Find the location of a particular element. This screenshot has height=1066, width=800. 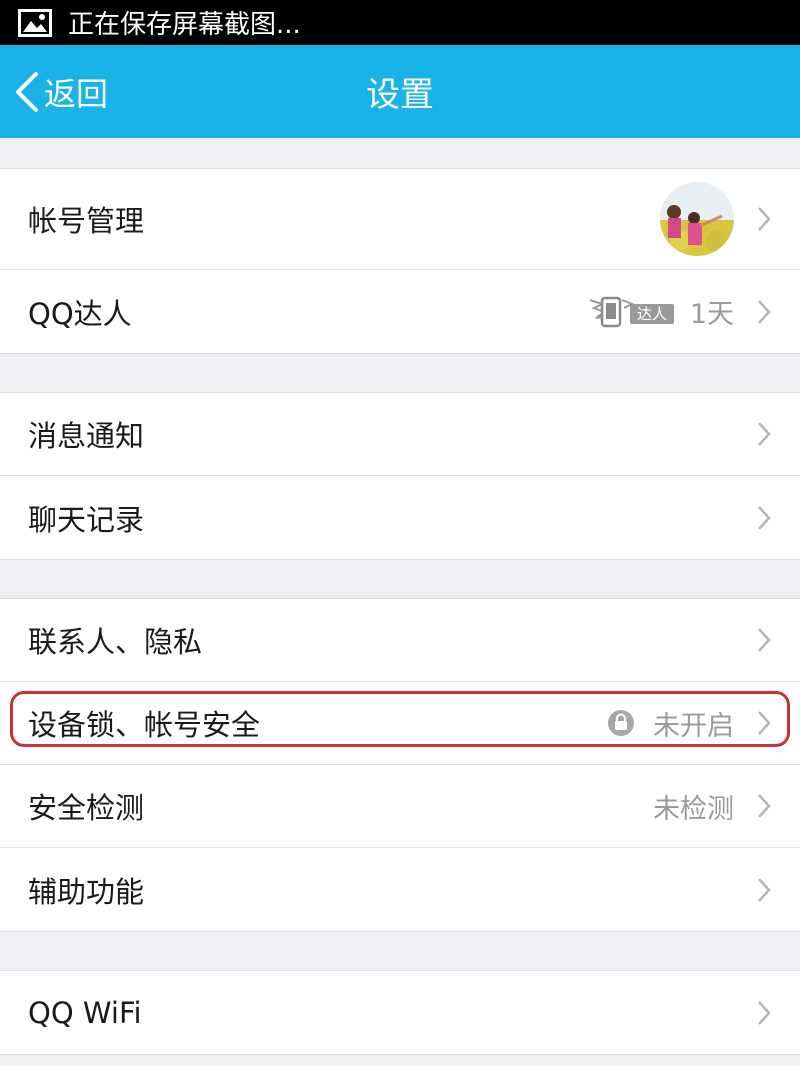

row-label: 聊天记录 is located at coordinates (86, 519).